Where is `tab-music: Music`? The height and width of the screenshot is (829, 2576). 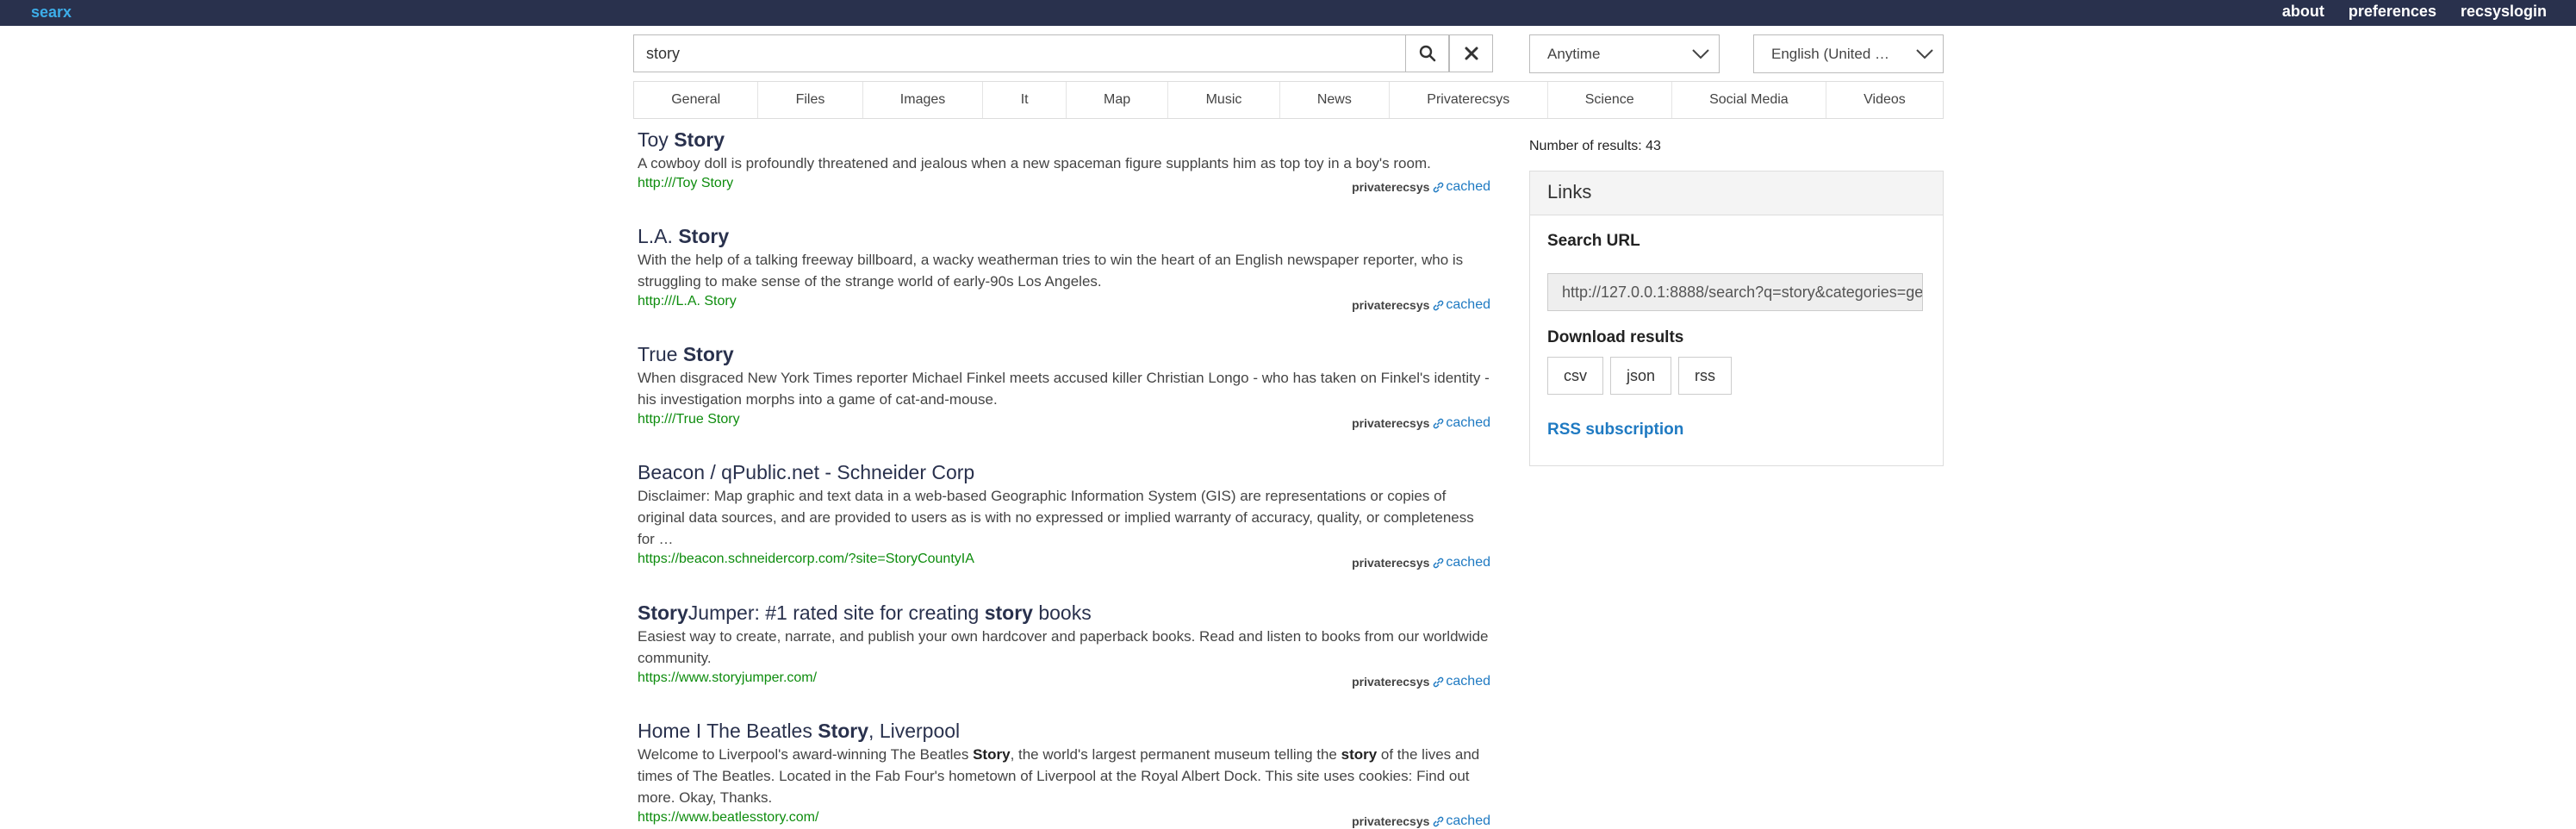
tab-music: Music is located at coordinates (1223, 100).